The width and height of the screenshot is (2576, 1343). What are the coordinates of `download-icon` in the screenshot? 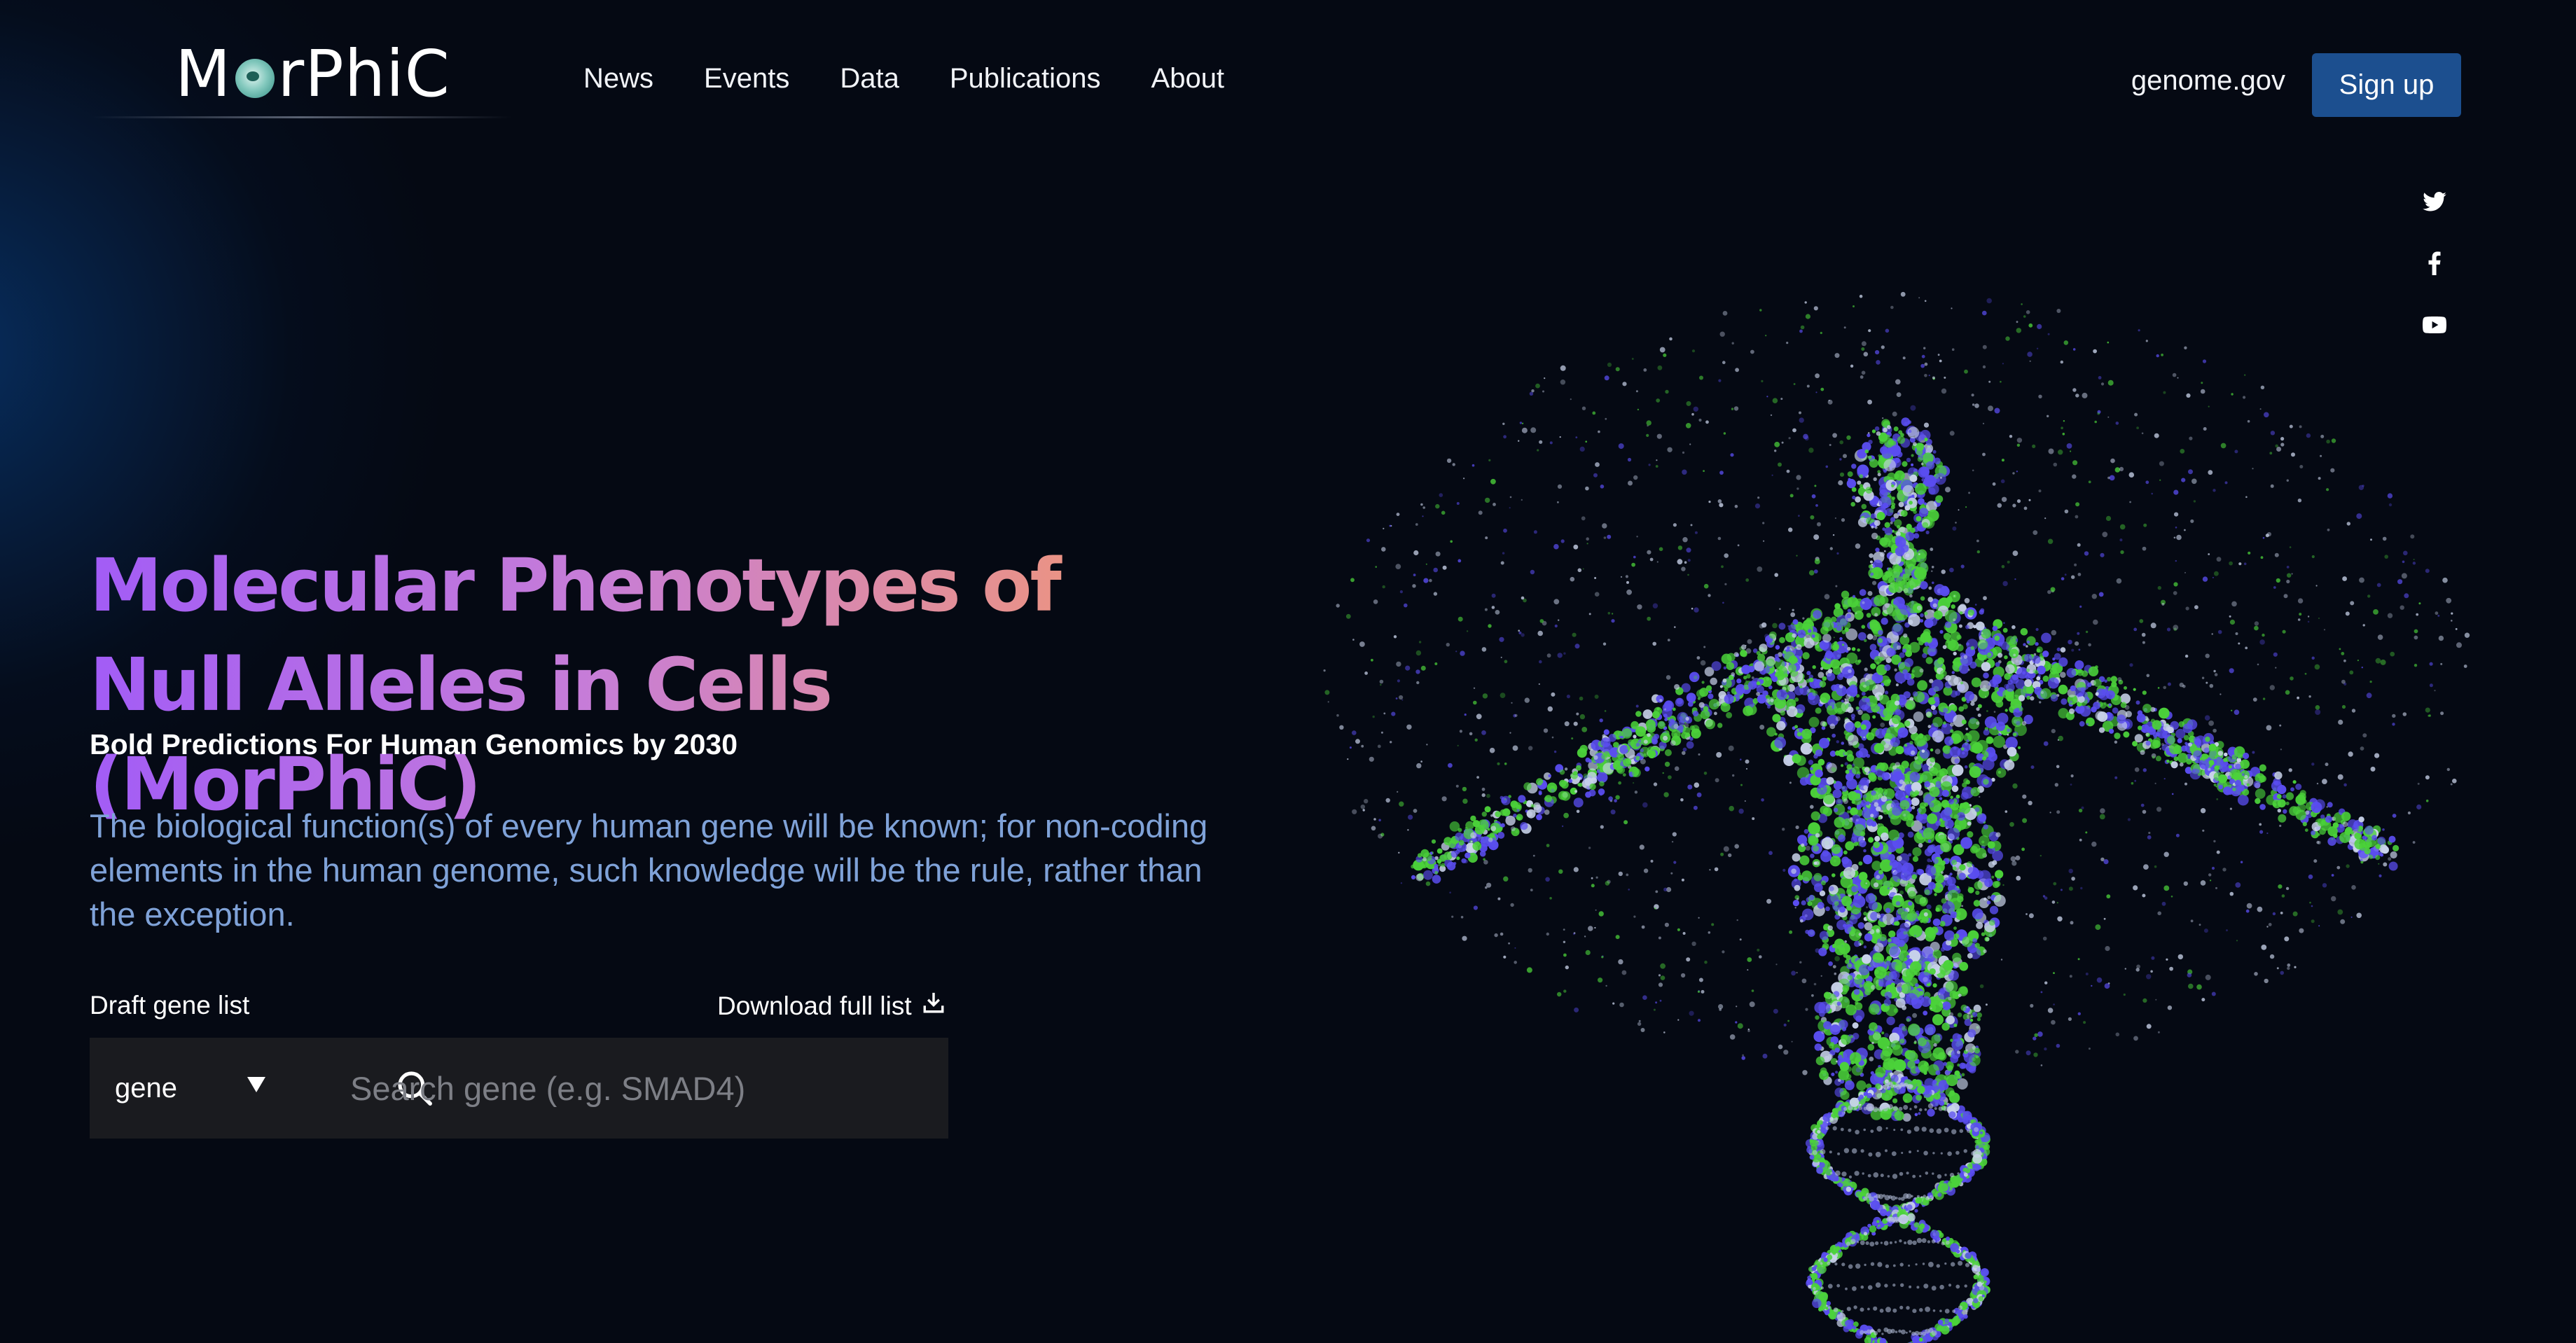 It's located at (934, 1006).